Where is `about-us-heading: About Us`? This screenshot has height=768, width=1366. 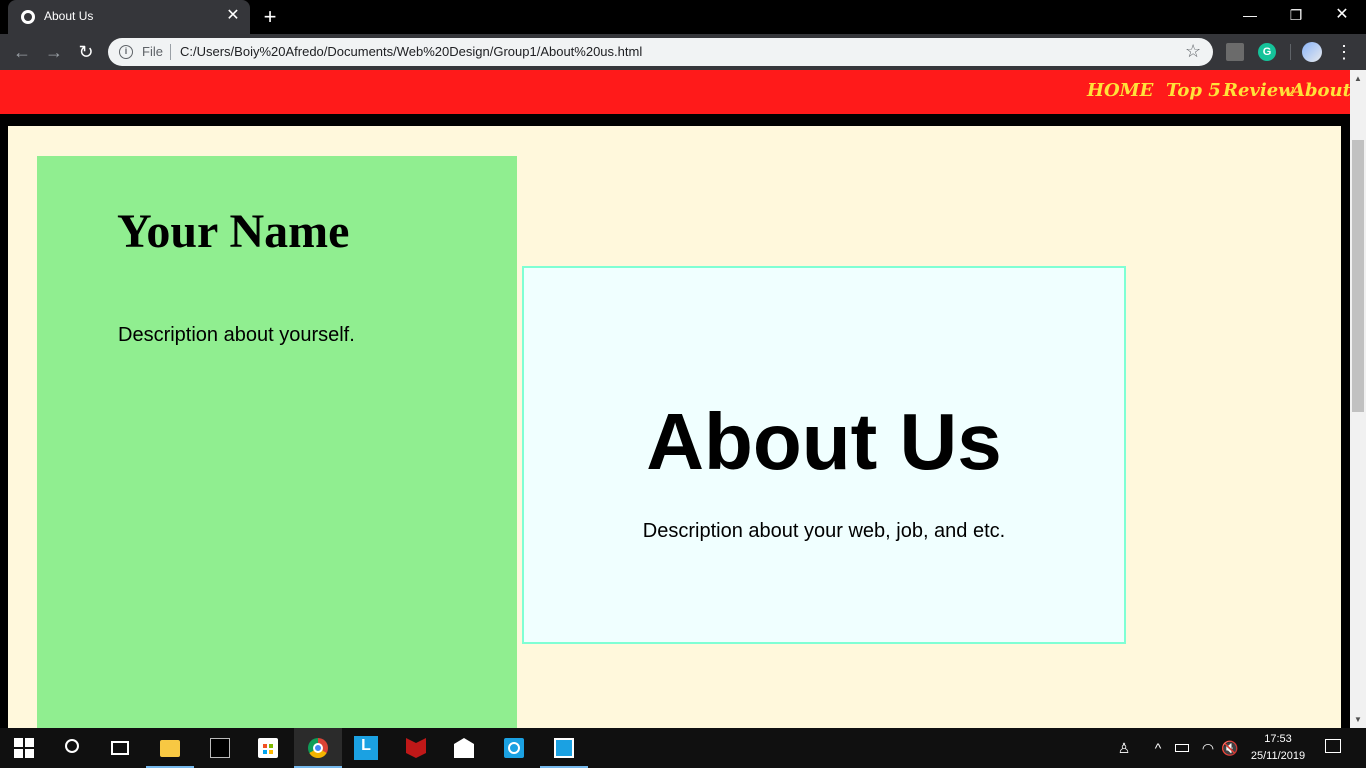
about-us-heading: About Us is located at coordinates (824, 441).